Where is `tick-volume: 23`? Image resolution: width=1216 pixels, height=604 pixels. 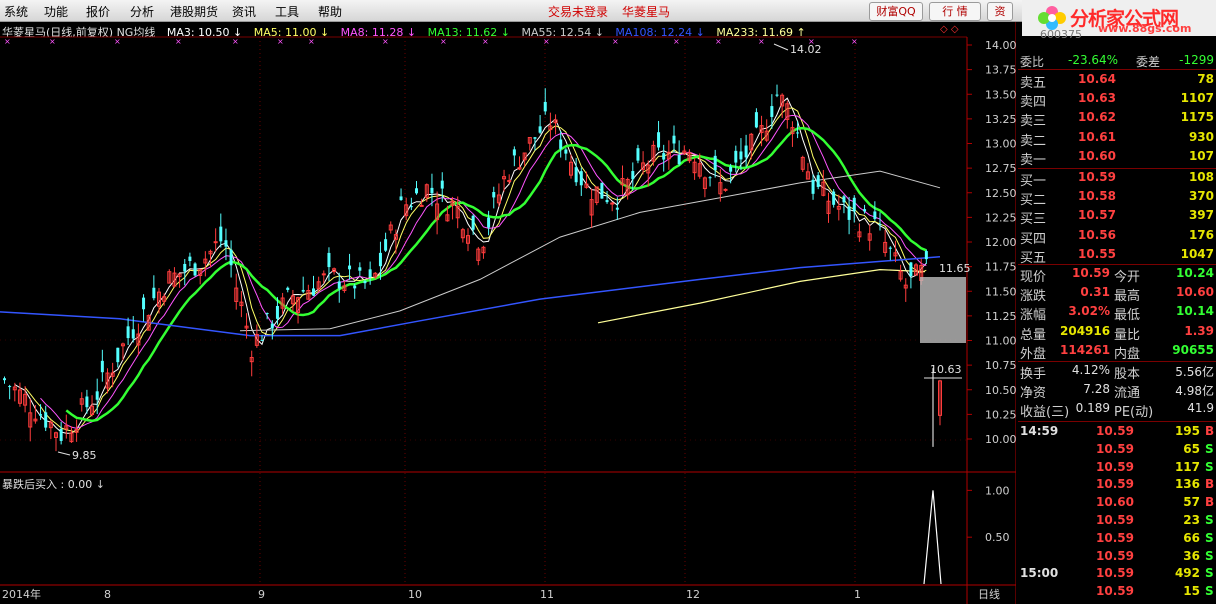
tick-volume: 23 is located at coordinates (1191, 520).